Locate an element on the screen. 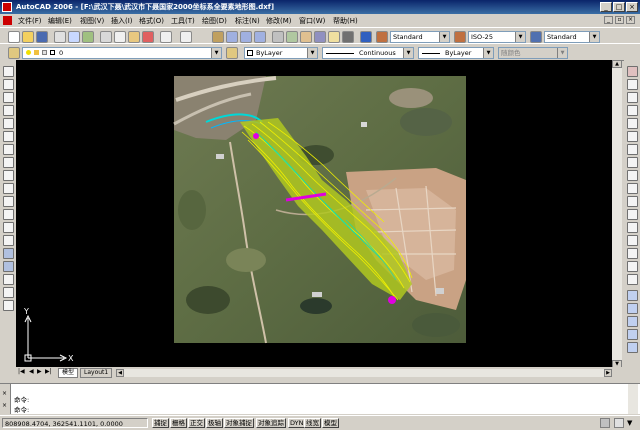  make-block-icon is located at coordinates (8, 227).